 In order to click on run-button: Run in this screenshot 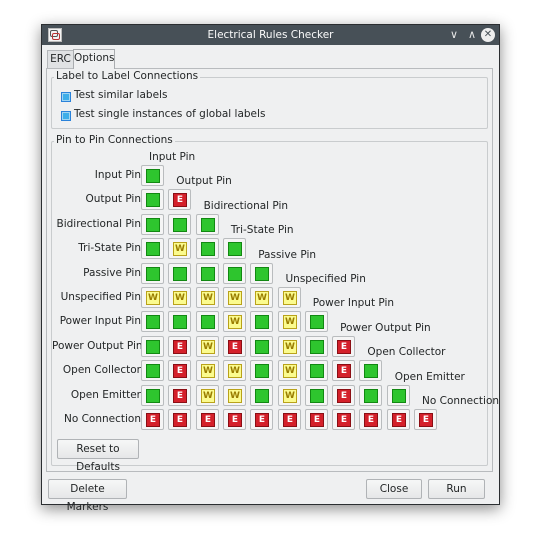, I will do `click(456, 489)`.